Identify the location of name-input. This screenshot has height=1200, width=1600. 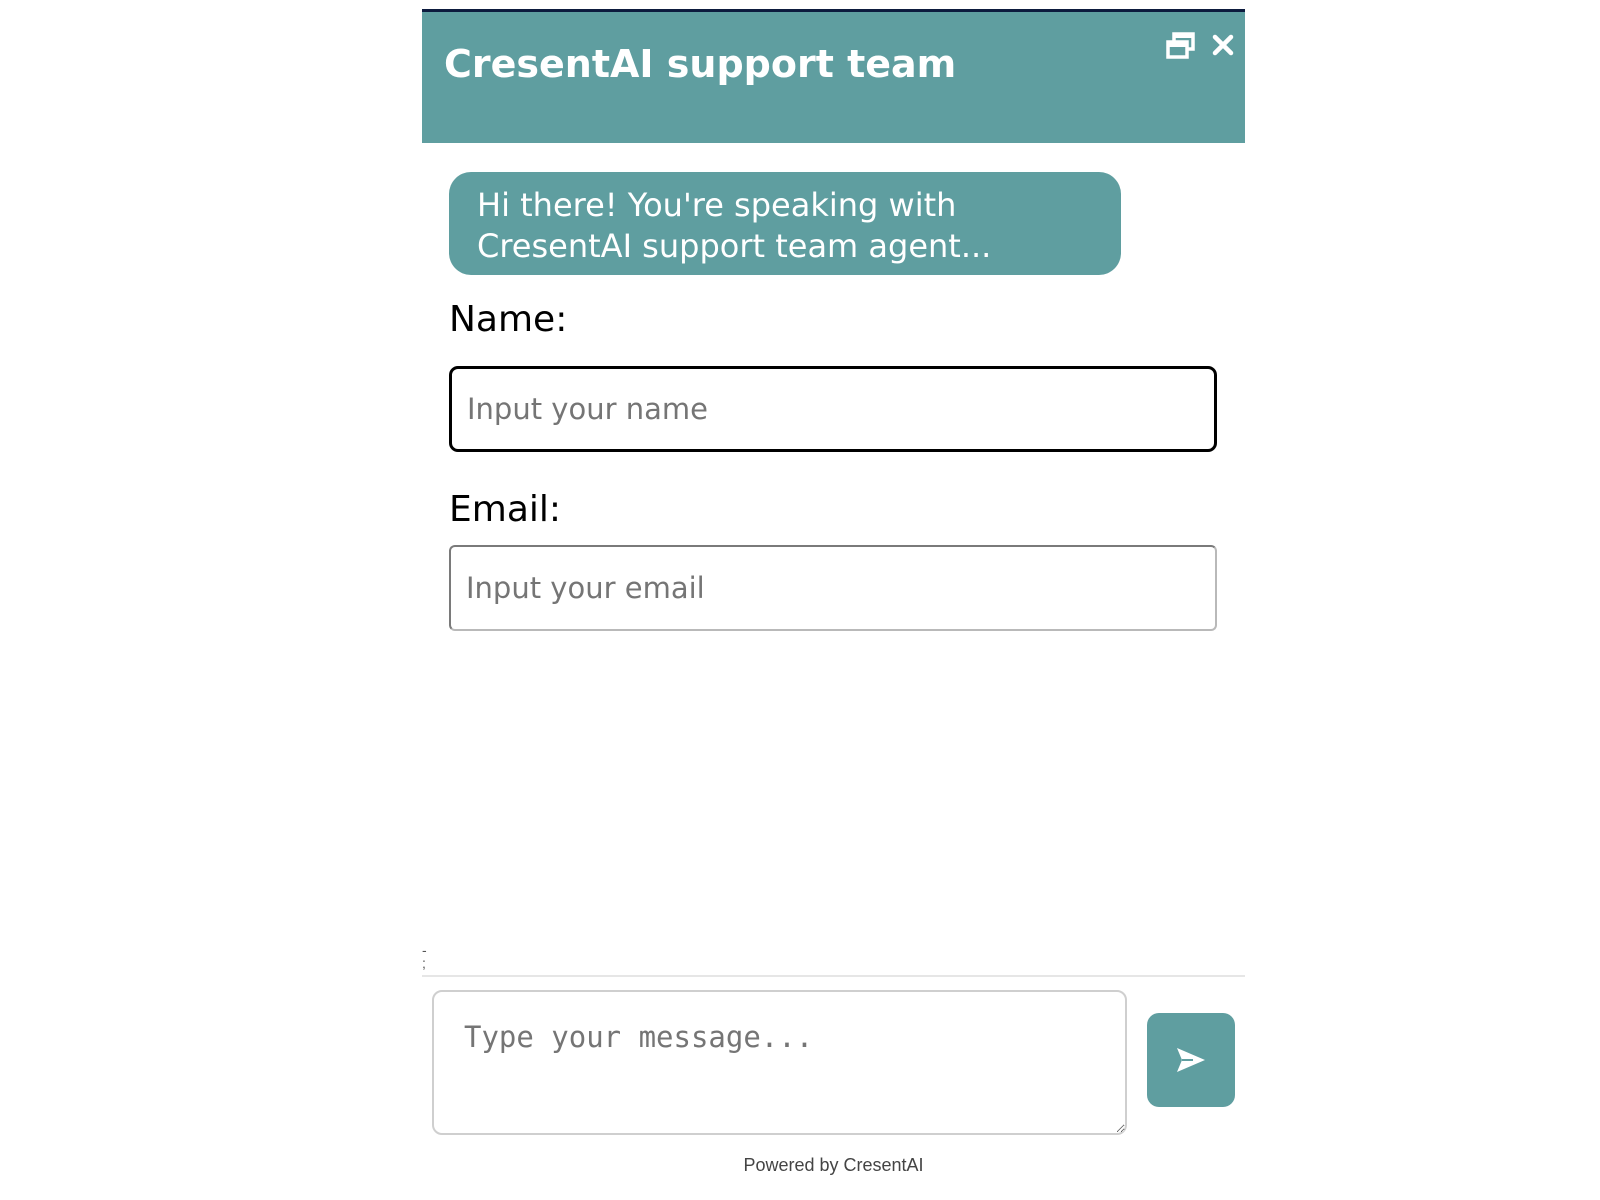
(833, 409).